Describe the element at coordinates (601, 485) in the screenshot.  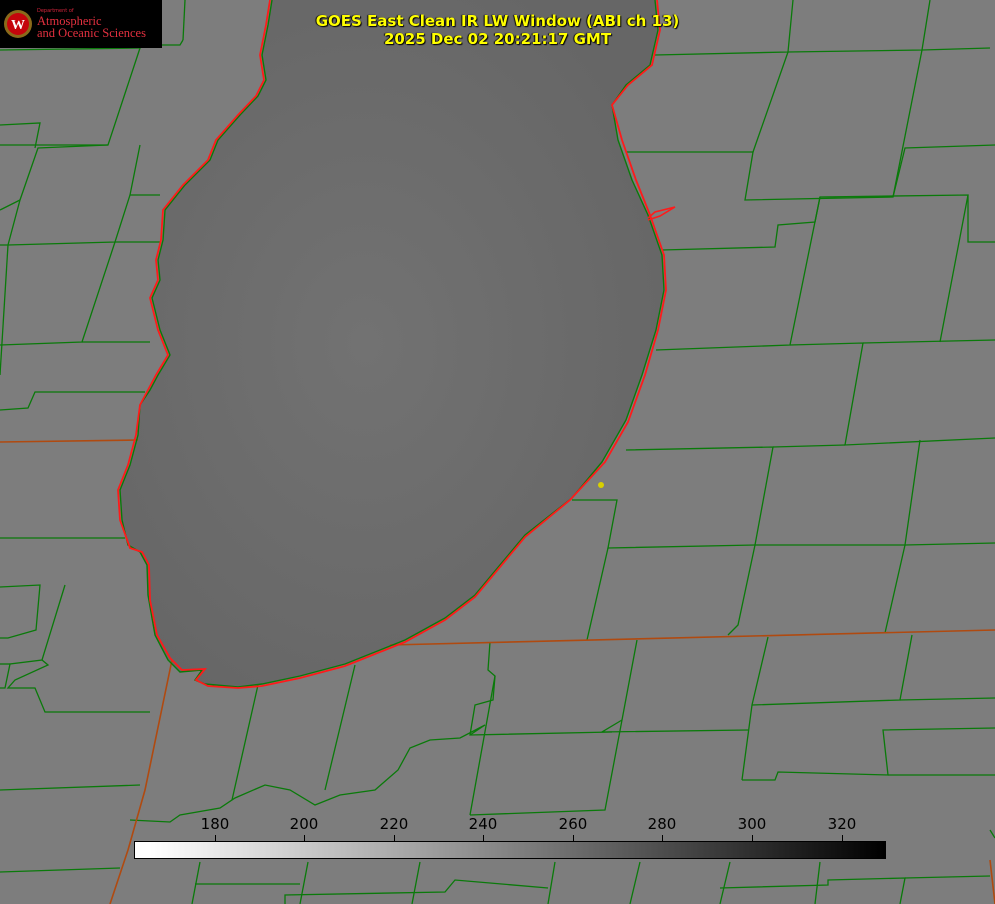
I see `location-marker` at that location.